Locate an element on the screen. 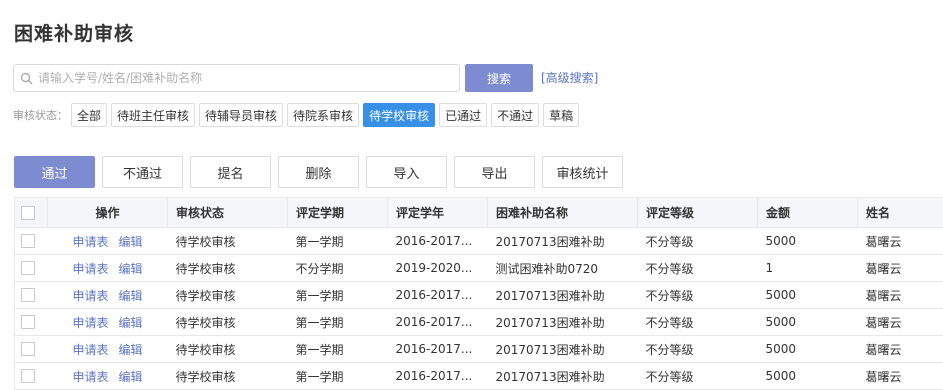 This screenshot has height=390, width=943. page-title: 困难补助审核 is located at coordinates (74, 34).